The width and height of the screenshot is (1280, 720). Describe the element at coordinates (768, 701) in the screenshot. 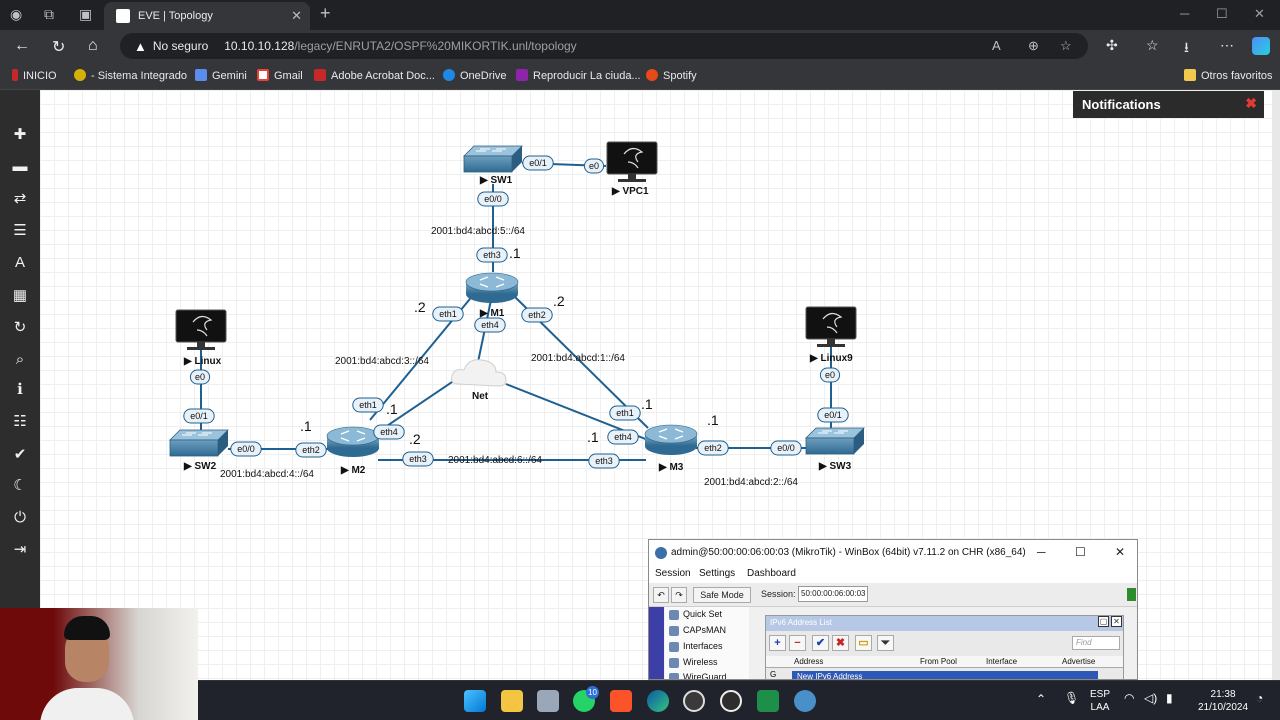

I see `app-icon` at that location.